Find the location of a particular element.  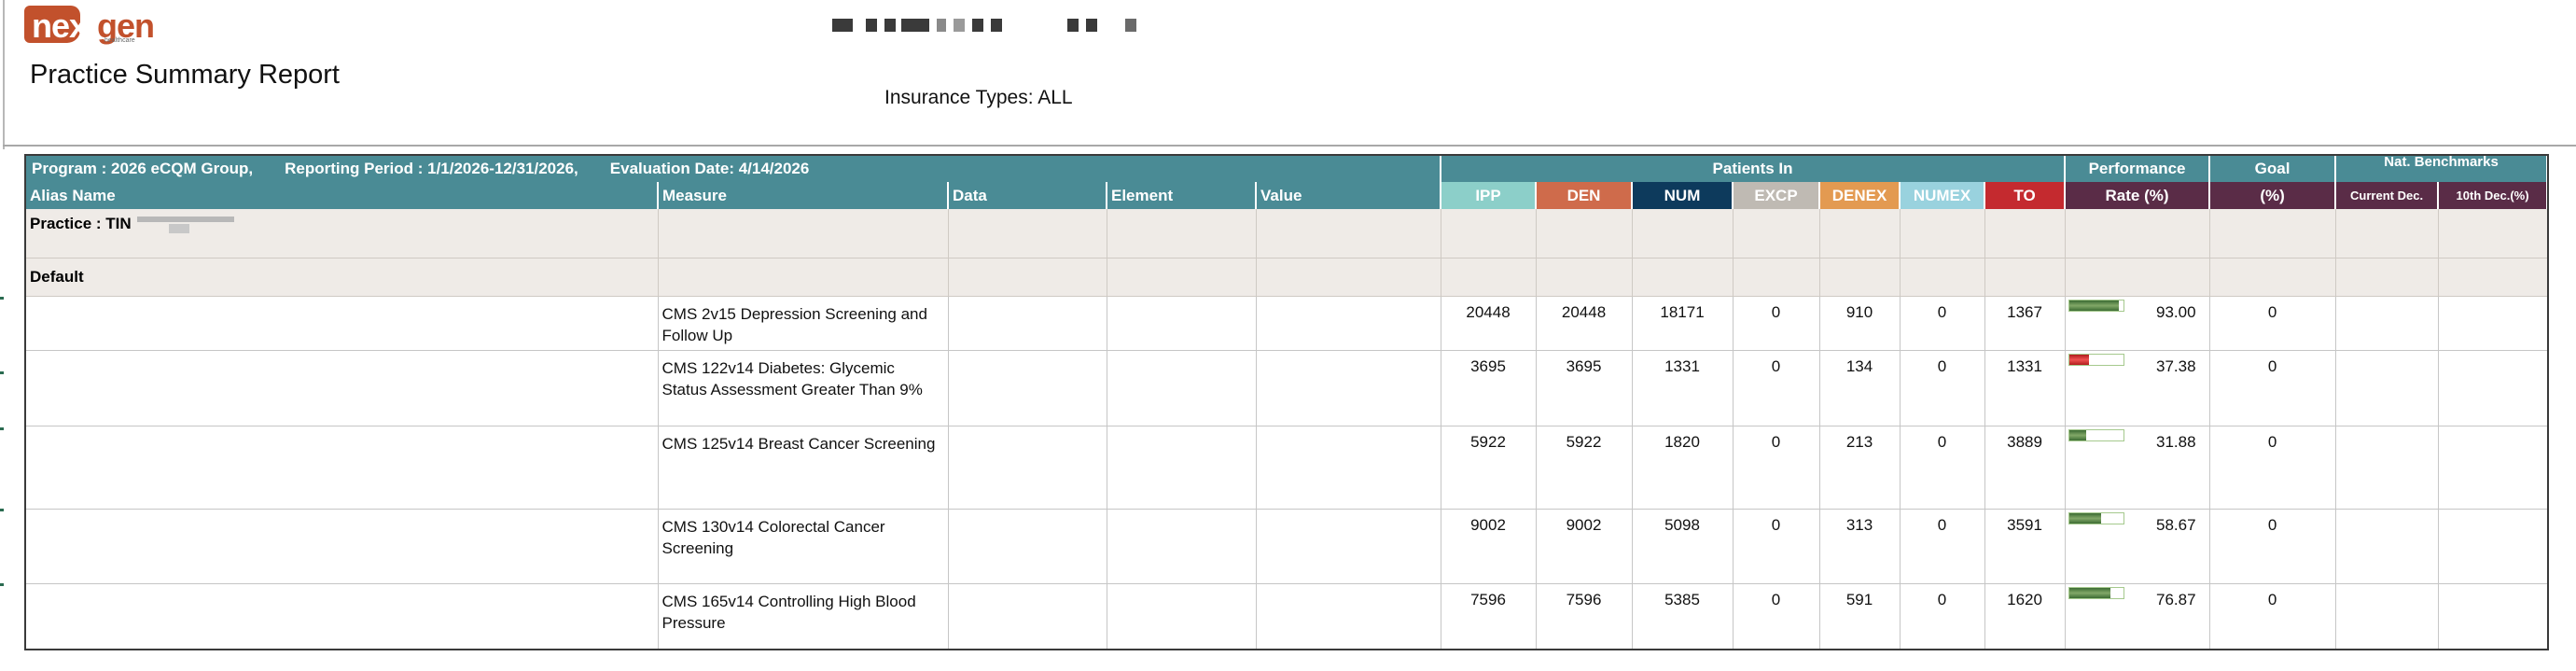

rate-value: 37.38 is located at coordinates (2176, 365).